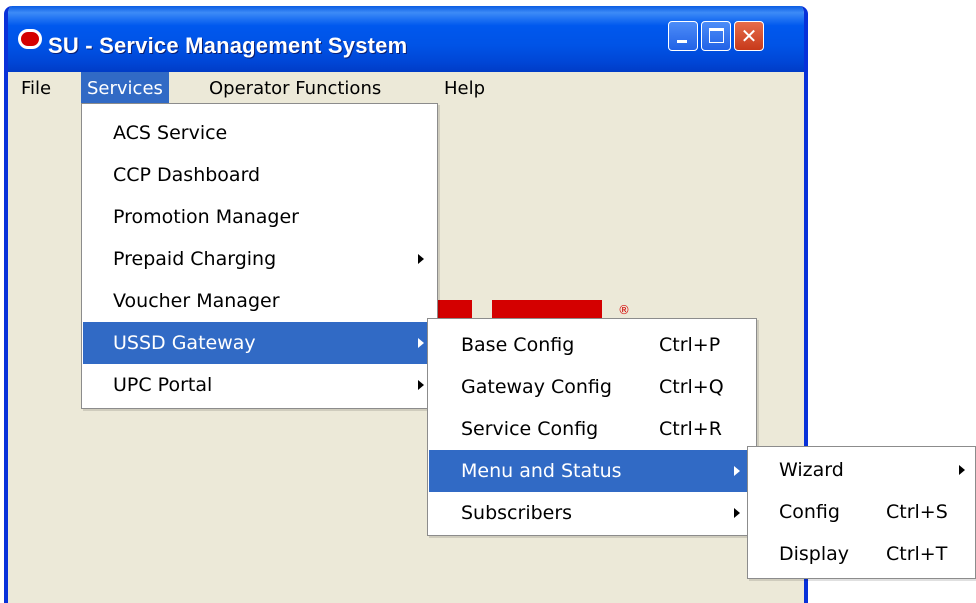 The width and height of the screenshot is (976, 603). Describe the element at coordinates (196, 301) in the screenshot. I see `menu-item-label: Voucher Manager` at that location.